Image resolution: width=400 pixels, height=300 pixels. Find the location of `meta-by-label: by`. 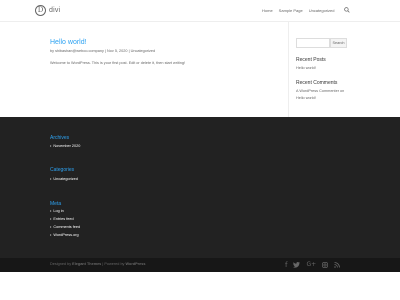

meta-by-label: by is located at coordinates (52, 51).